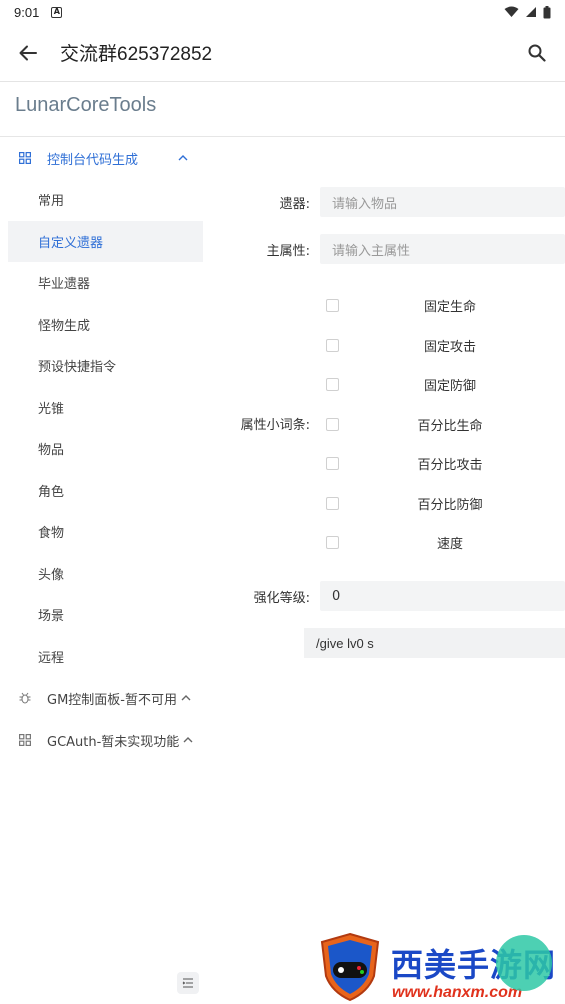 Image resolution: width=565 pixels, height=1004 pixels. What do you see at coordinates (531, 12) in the screenshot?
I see `signal-icon` at bounding box center [531, 12].